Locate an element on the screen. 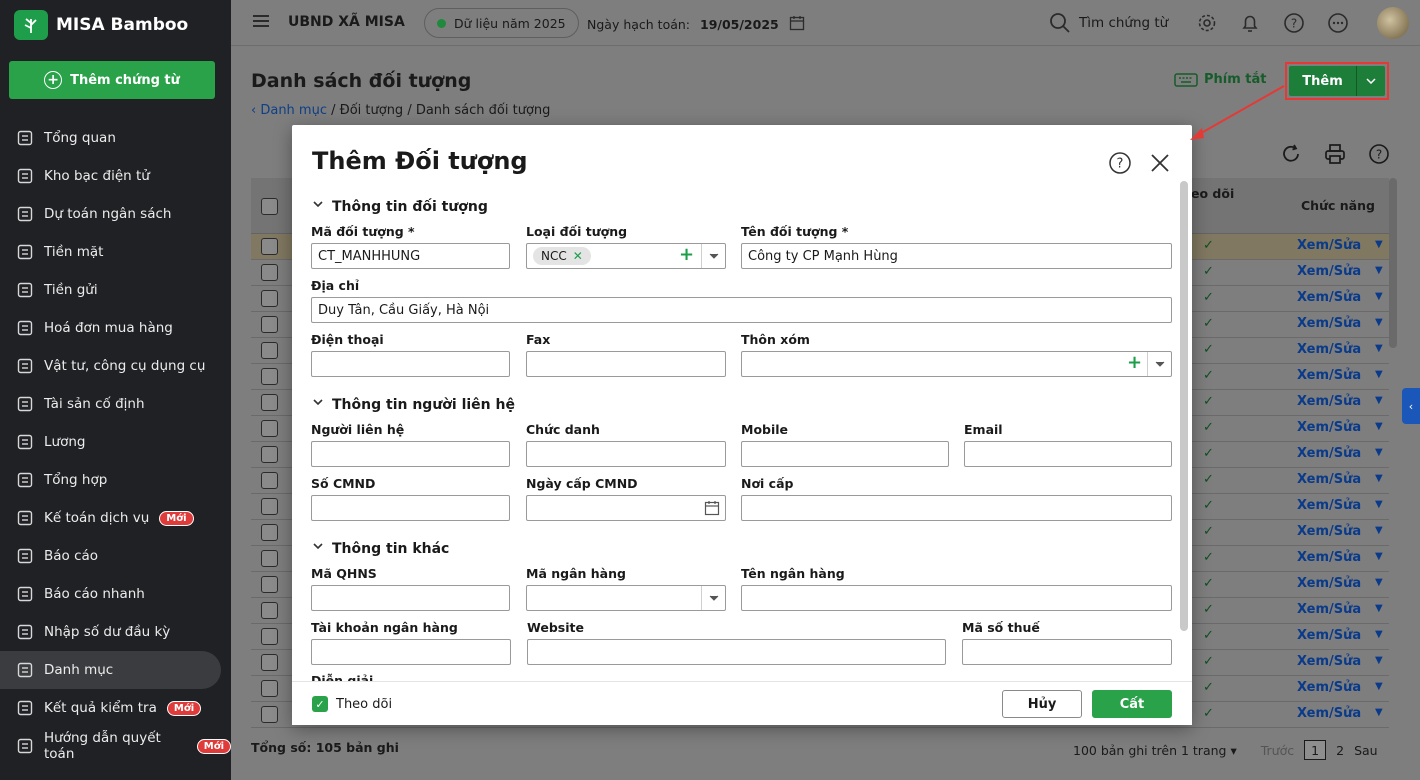 The width and height of the screenshot is (1420, 780). sidebar-item: Nhập số dư đầu kỳ is located at coordinates (115, 632).